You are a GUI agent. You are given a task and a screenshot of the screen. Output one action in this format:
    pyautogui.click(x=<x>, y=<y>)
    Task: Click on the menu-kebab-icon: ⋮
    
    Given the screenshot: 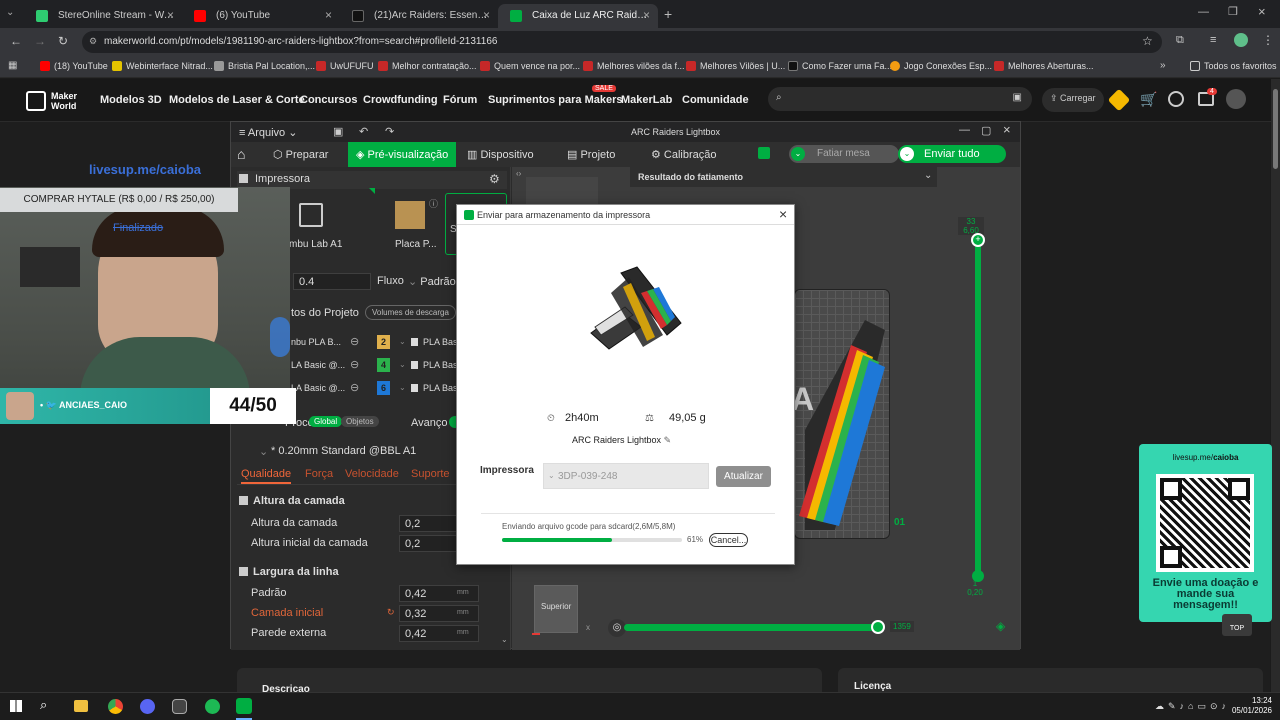 What is the action you would take?
    pyautogui.click(x=1268, y=40)
    